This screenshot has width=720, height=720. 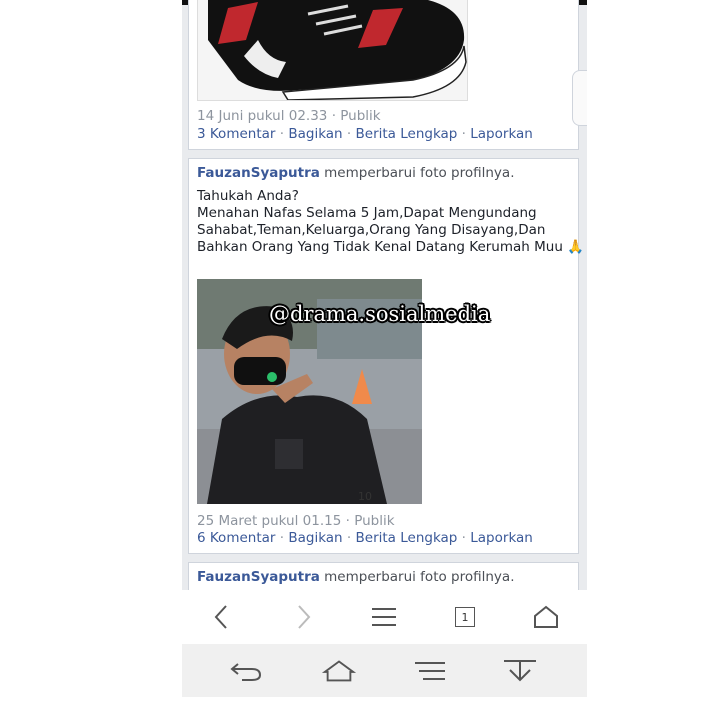 I want to click on tab-count: 1, so click(x=465, y=617).